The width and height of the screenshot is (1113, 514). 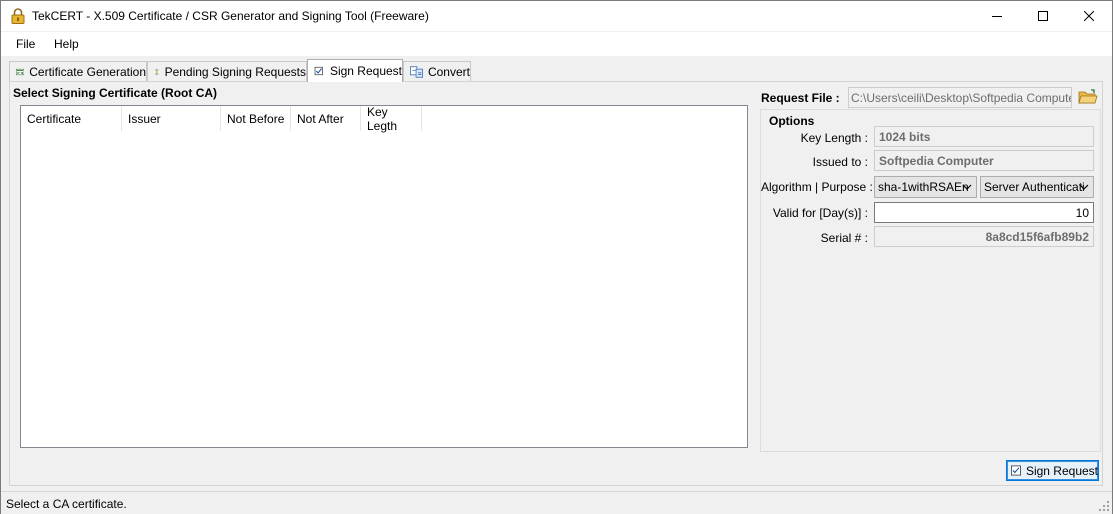 What do you see at coordinates (71, 118) in the screenshot?
I see `column-header-certificate: Certificate` at bounding box center [71, 118].